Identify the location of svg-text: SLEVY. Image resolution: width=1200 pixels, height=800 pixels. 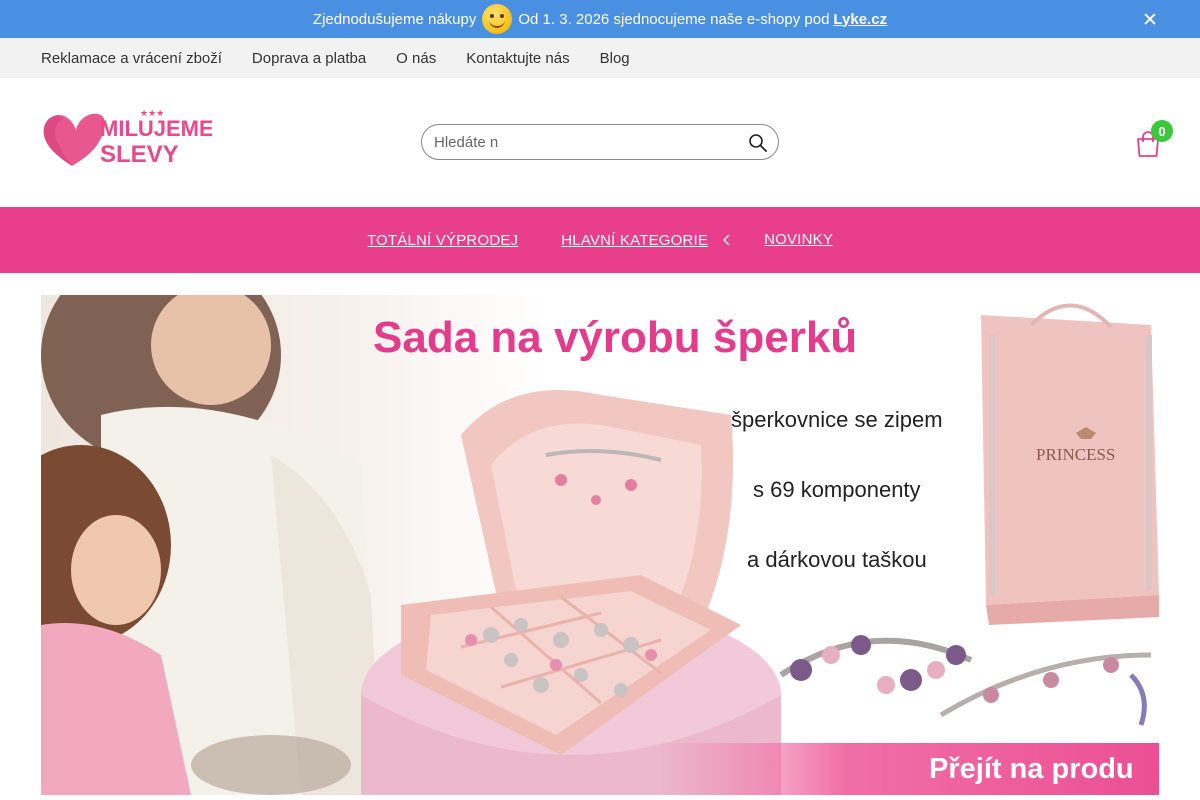
(139, 154).